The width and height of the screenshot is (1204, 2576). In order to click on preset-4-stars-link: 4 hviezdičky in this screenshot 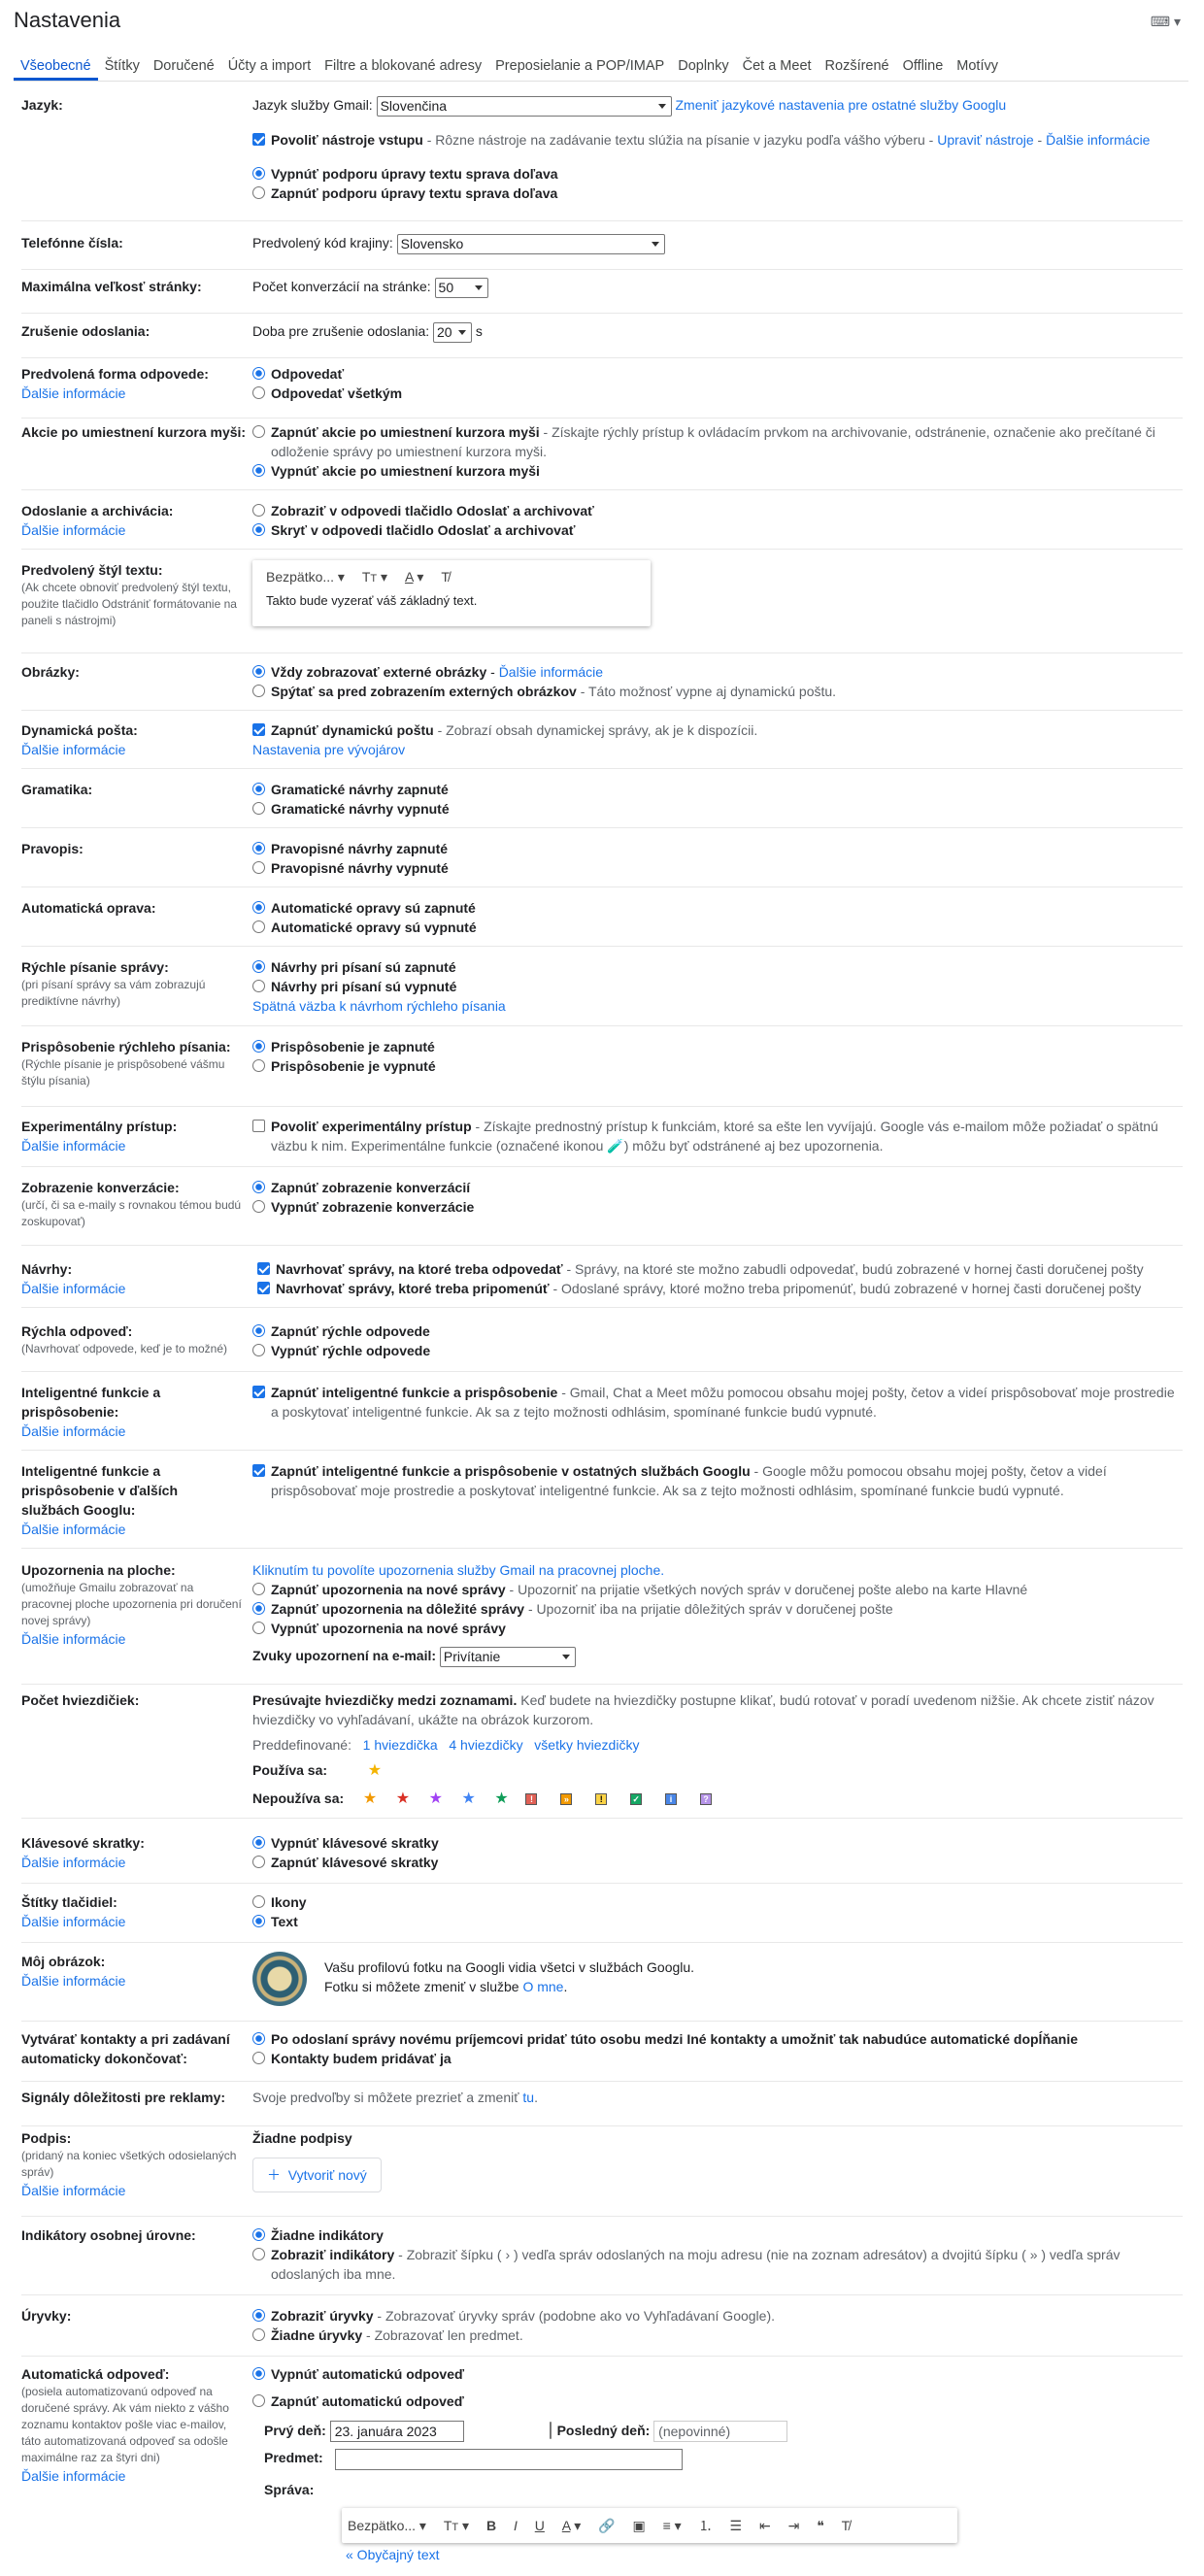, I will do `click(486, 1745)`.